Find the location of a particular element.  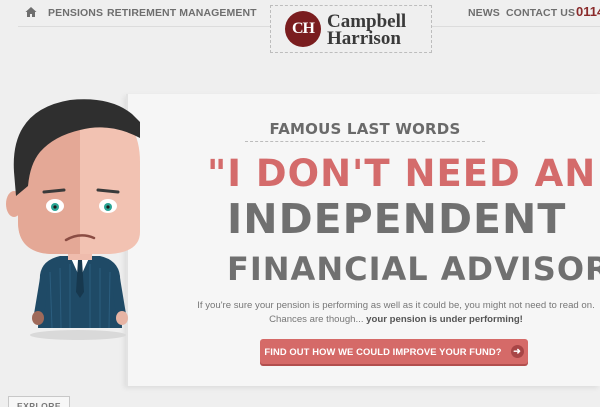

logo-wordmark-line2: Harrison is located at coordinates (364, 38).